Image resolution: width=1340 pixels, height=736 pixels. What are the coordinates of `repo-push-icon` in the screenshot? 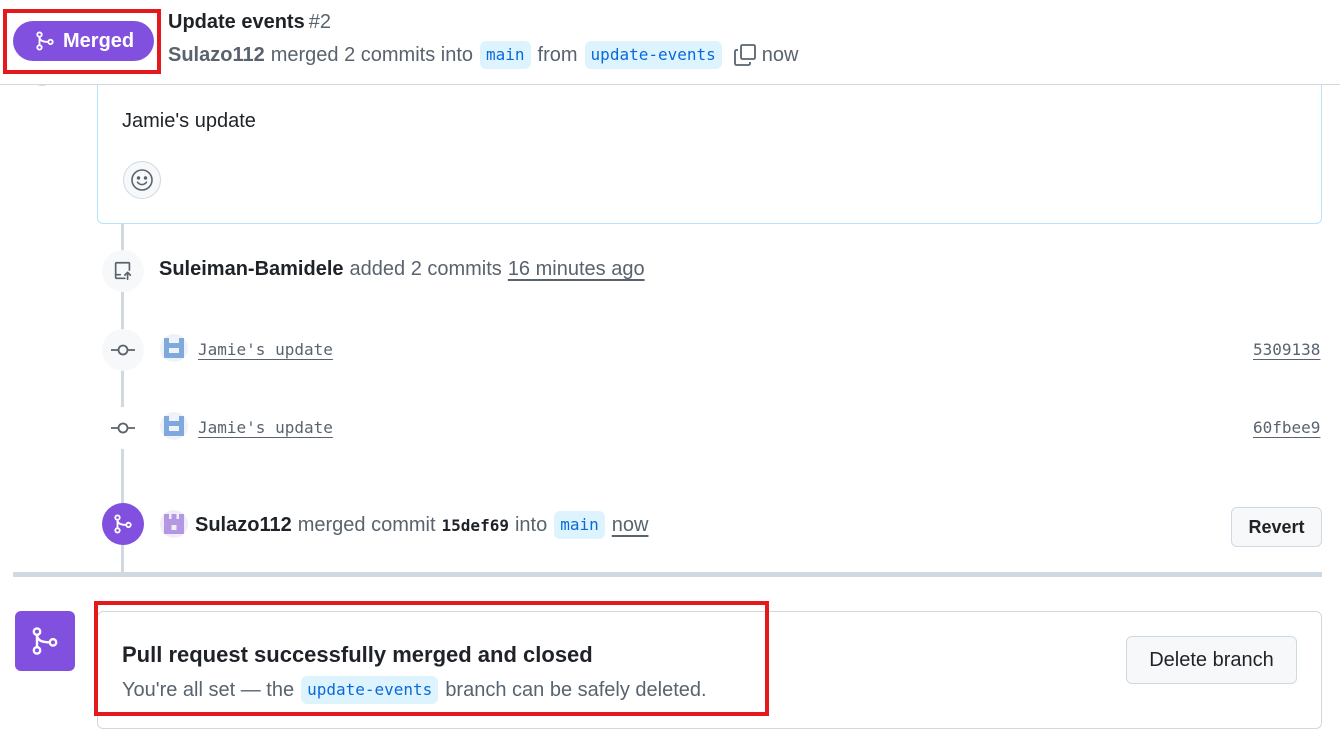 It's located at (123, 271).